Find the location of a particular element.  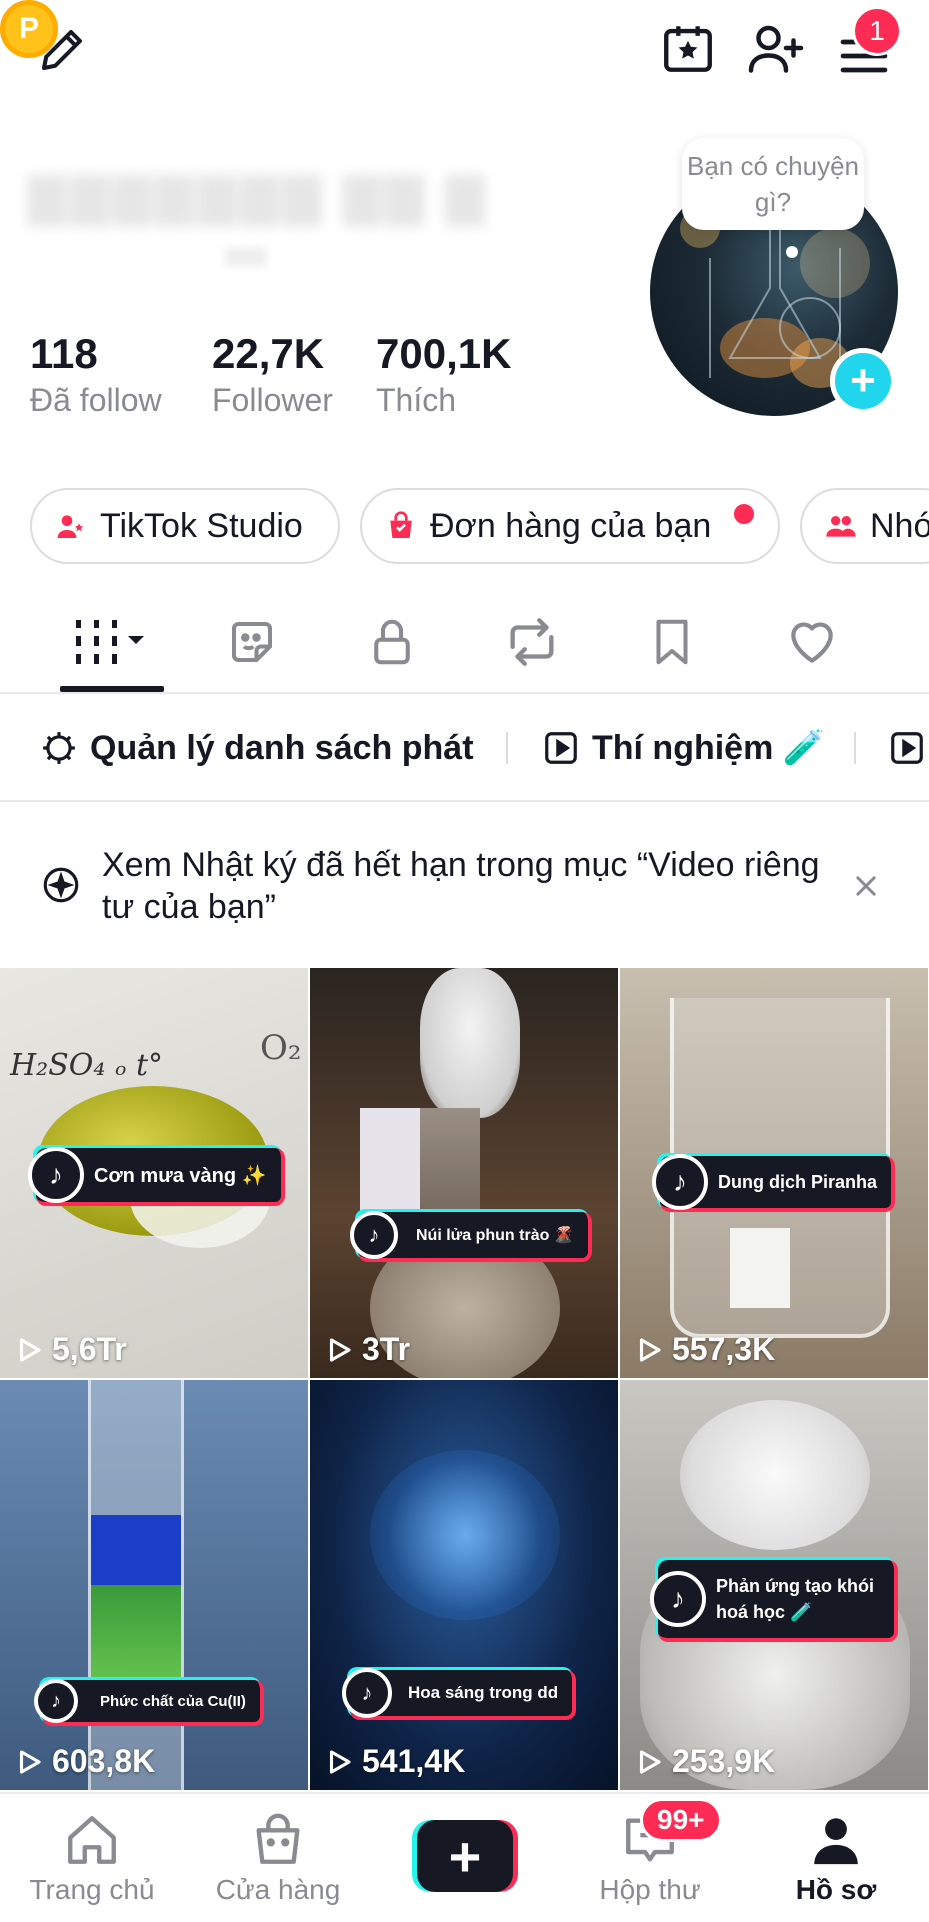

tab-reposts is located at coordinates (532, 642).